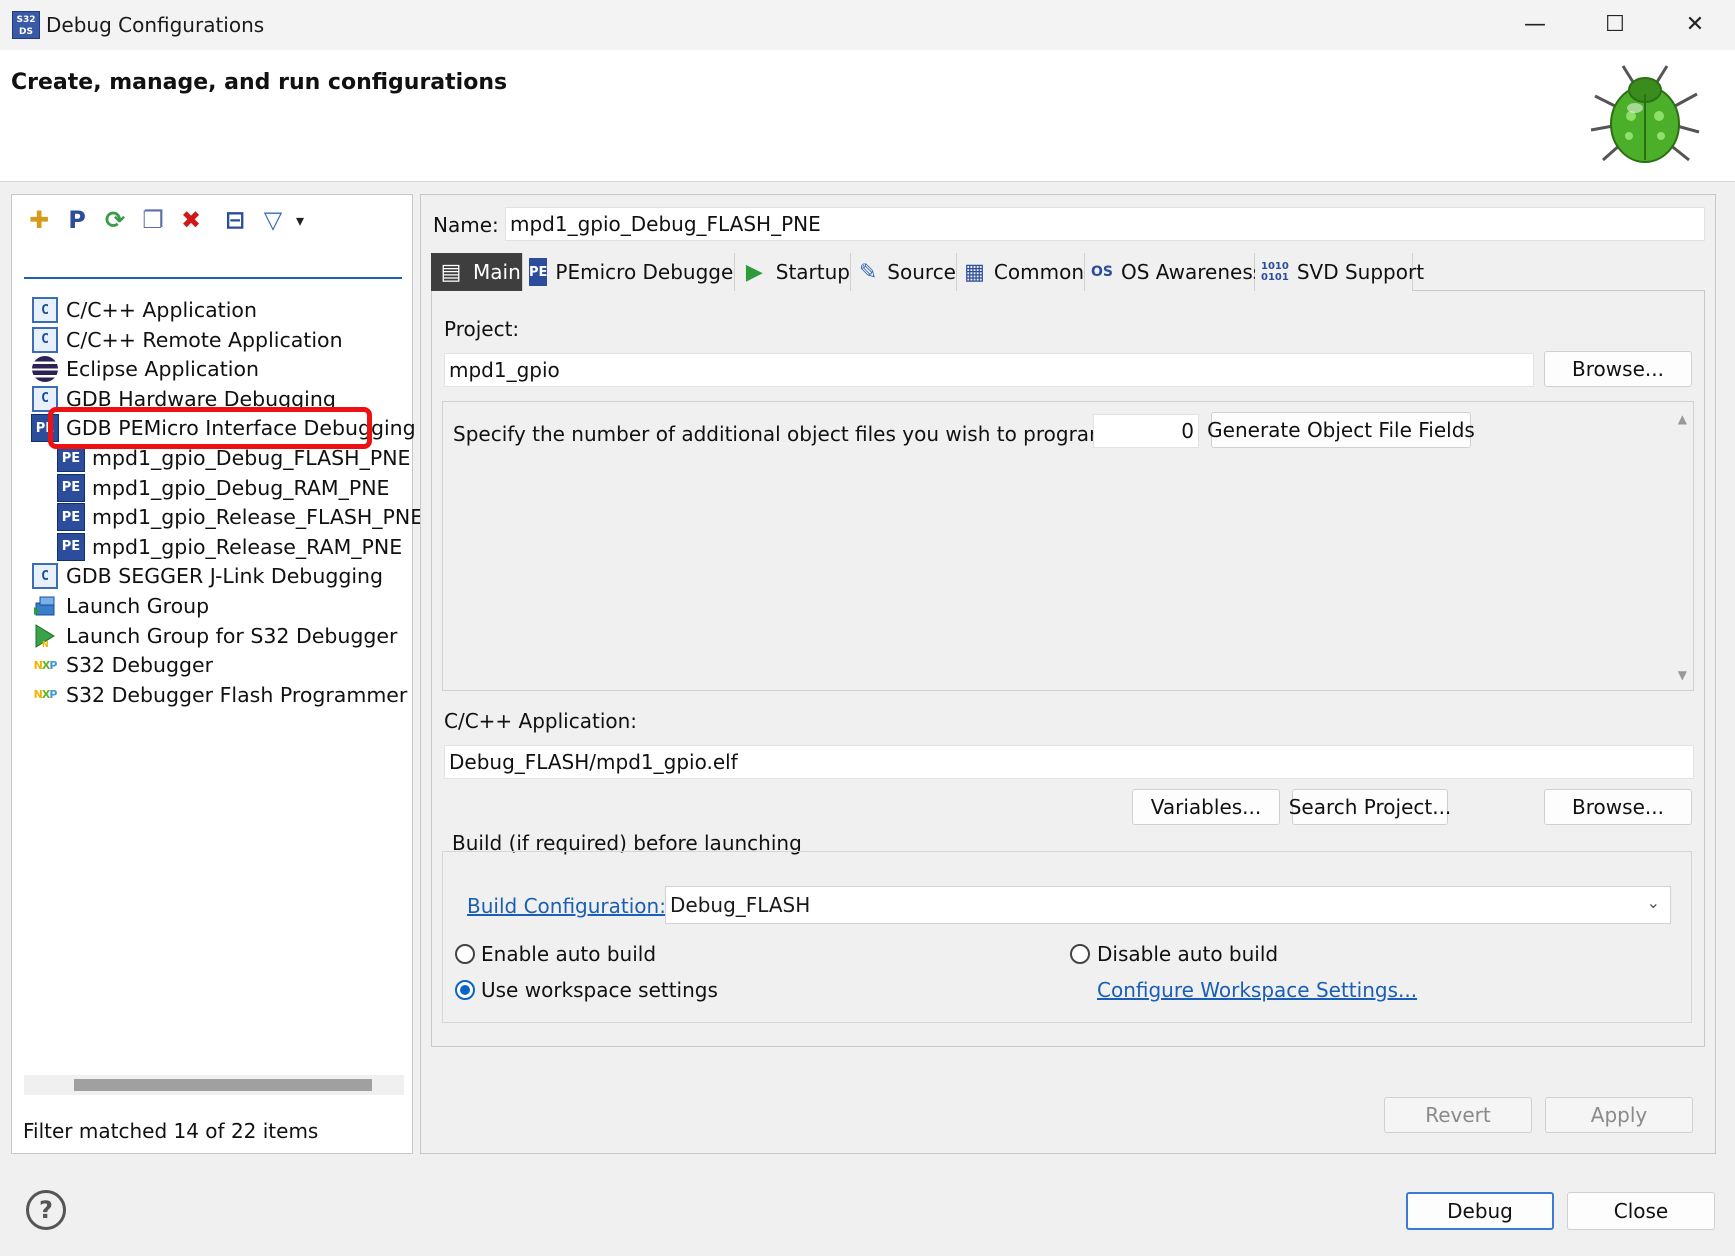 Image resolution: width=1735 pixels, height=1256 pixels. I want to click on scroll-down-icon: ▼, so click(1682, 675).